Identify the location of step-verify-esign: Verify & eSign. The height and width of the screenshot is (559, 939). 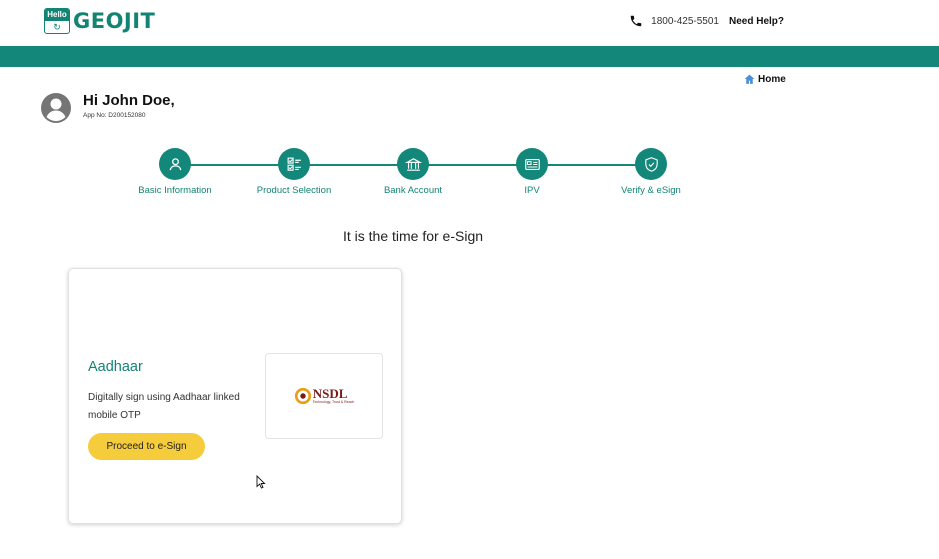
(651, 172).